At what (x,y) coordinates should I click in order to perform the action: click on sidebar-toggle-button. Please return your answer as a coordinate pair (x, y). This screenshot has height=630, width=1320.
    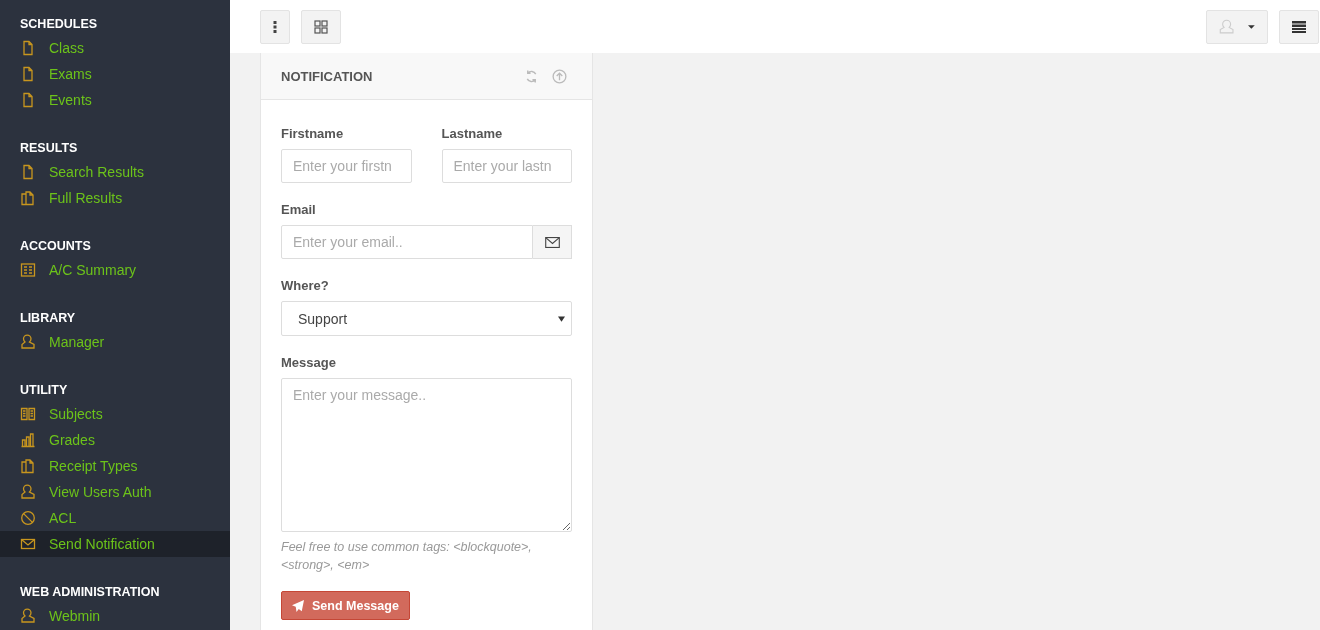
    Looking at the image, I should click on (1299, 26).